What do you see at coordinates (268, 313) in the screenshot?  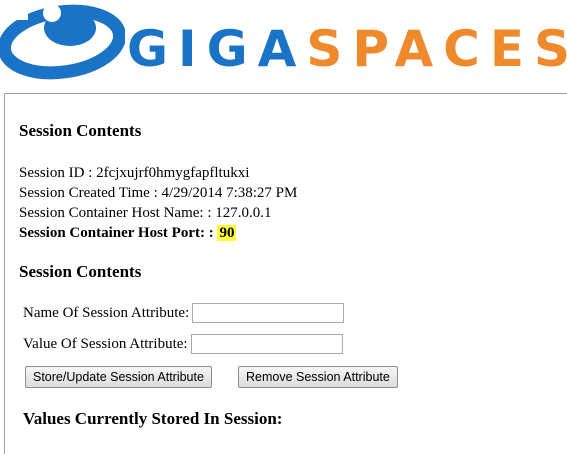 I see `attribute-name-input` at bounding box center [268, 313].